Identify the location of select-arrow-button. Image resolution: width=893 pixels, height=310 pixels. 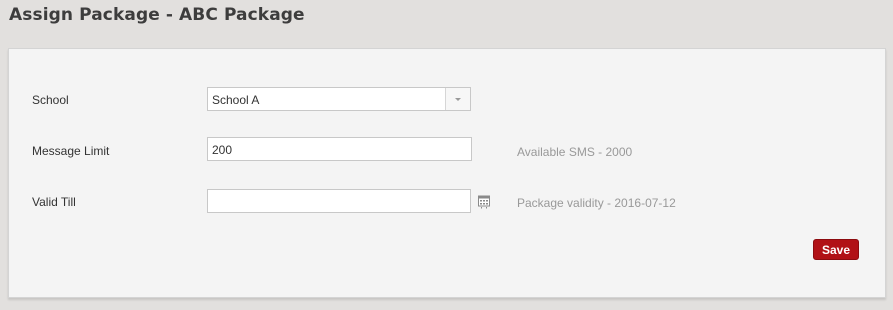
(457, 99).